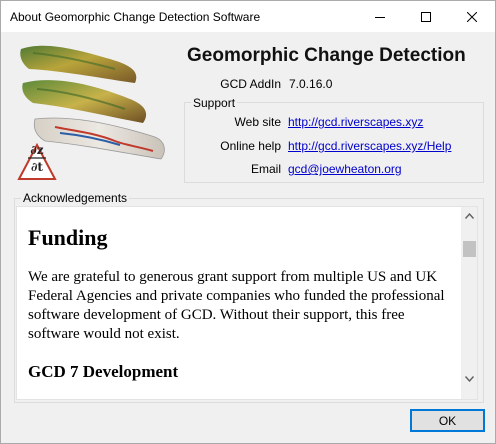 This screenshot has height=444, width=496. I want to click on app-name-heading: Geomorphic Change Detection, so click(326, 55).